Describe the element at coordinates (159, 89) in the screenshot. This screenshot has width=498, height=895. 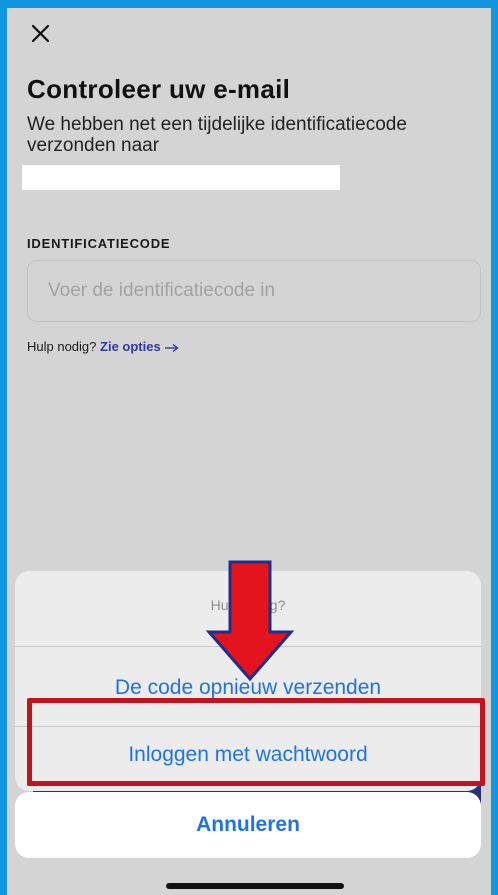
I see `page-title: Controleer uw e-mail` at that location.